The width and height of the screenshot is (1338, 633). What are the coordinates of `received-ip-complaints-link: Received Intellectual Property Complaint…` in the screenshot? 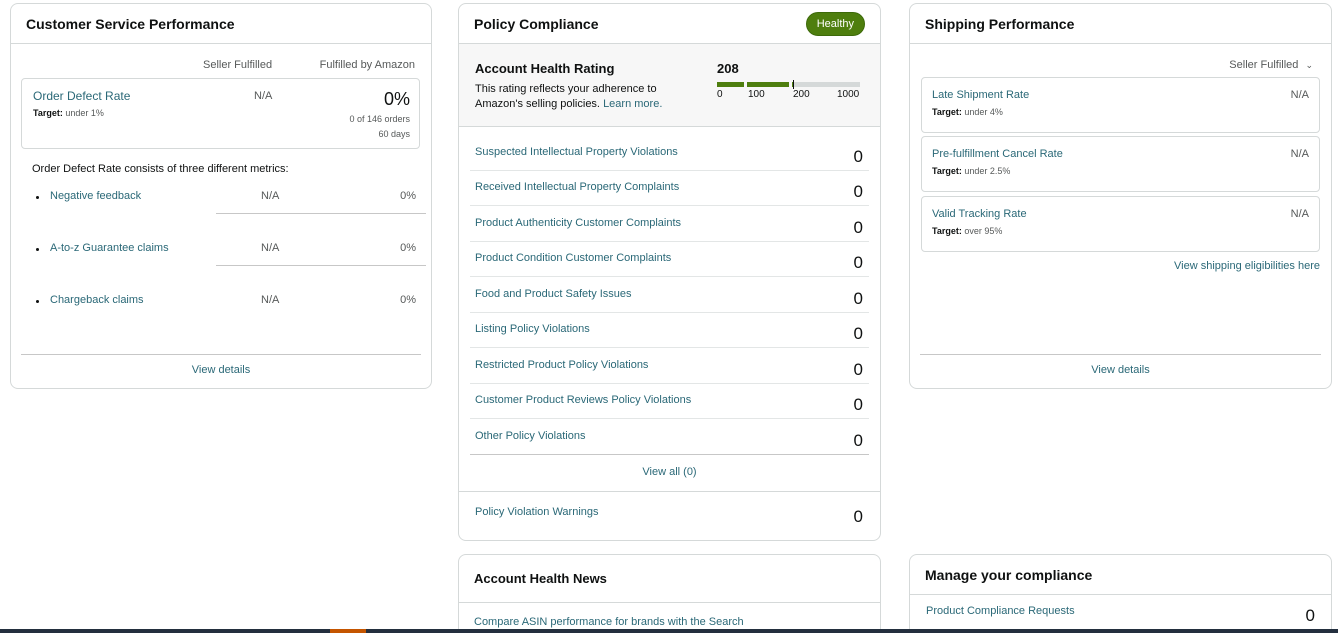 It's located at (577, 187).